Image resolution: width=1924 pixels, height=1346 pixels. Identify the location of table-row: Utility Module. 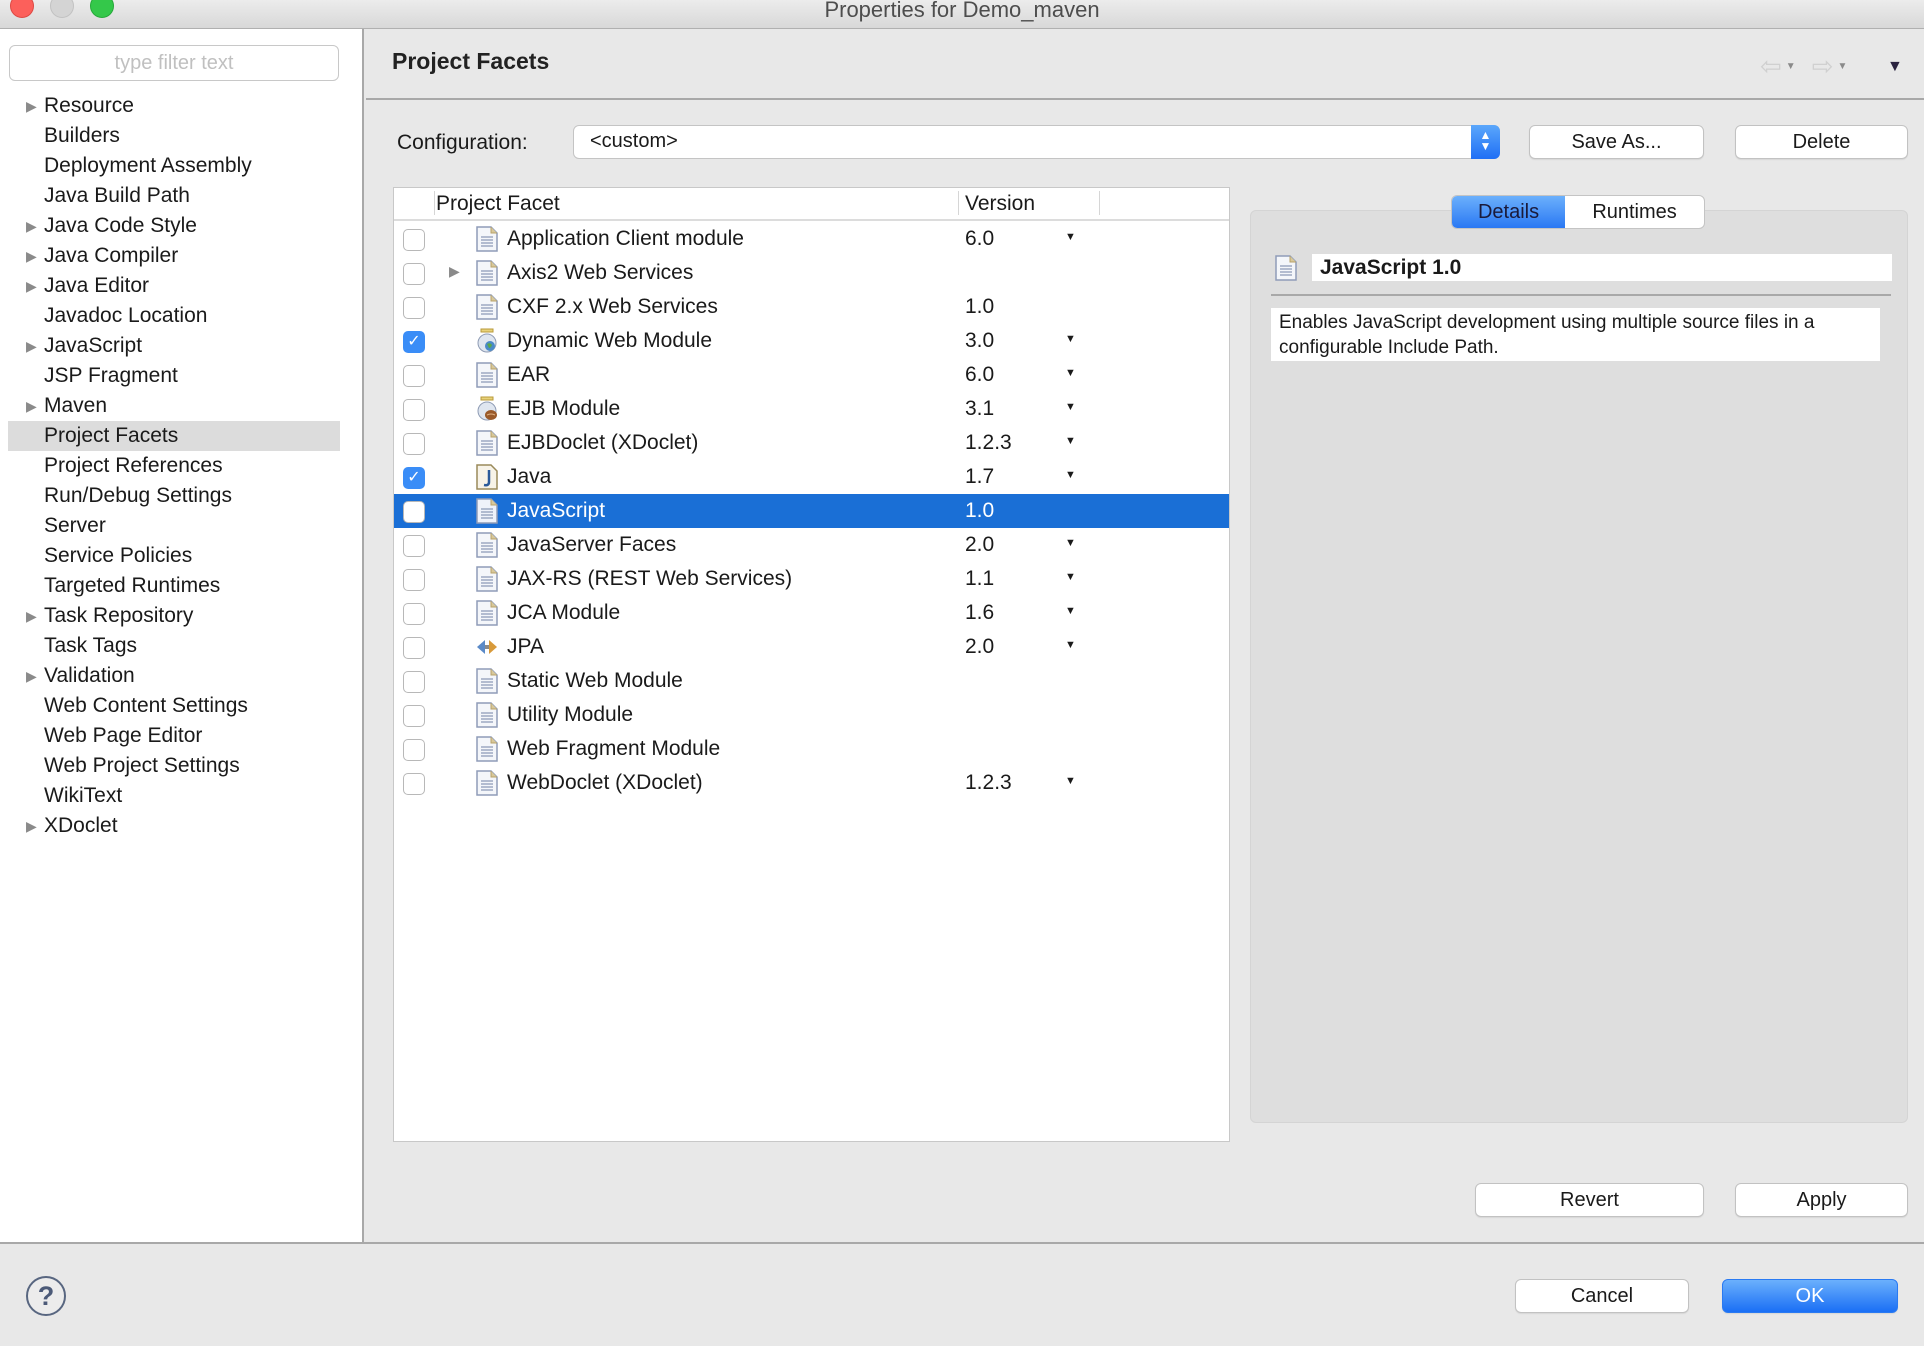
(811, 715).